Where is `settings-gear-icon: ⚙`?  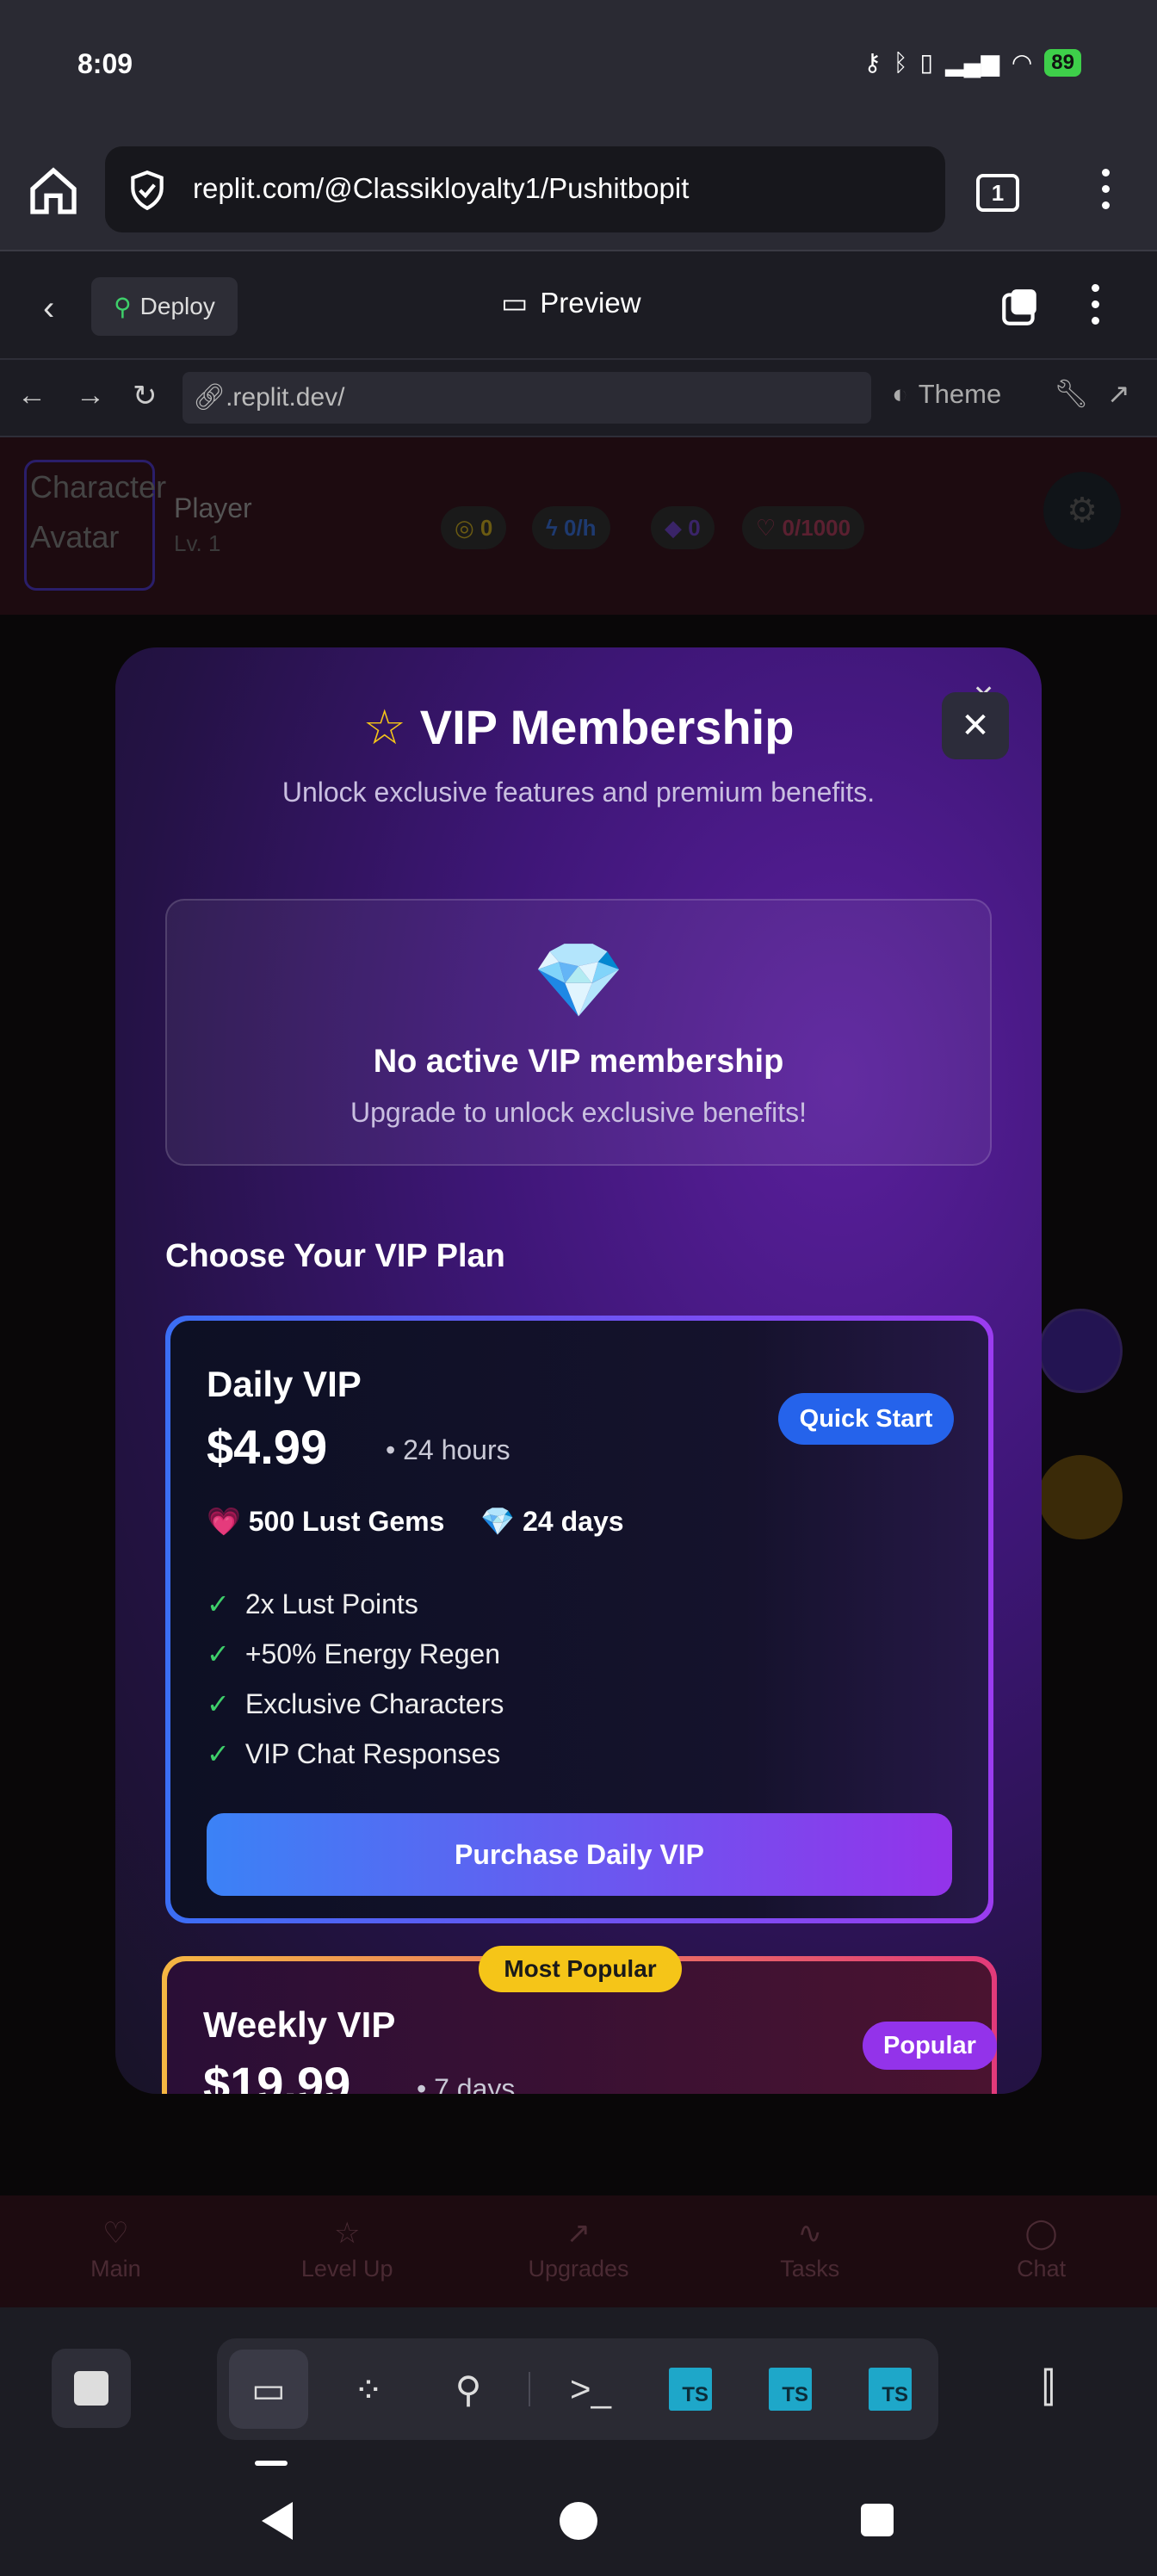 settings-gear-icon: ⚙ is located at coordinates (1082, 511).